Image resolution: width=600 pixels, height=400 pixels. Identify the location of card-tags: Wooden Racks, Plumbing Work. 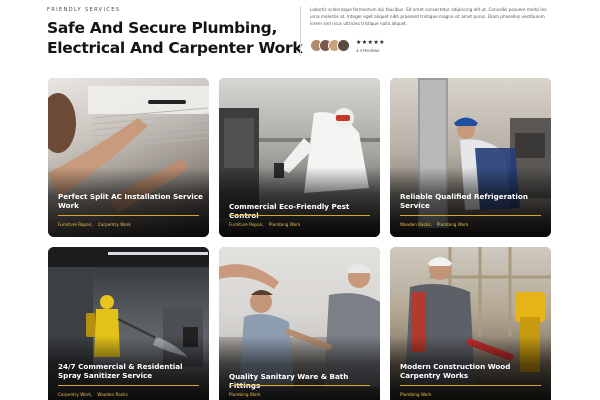
(434, 224).